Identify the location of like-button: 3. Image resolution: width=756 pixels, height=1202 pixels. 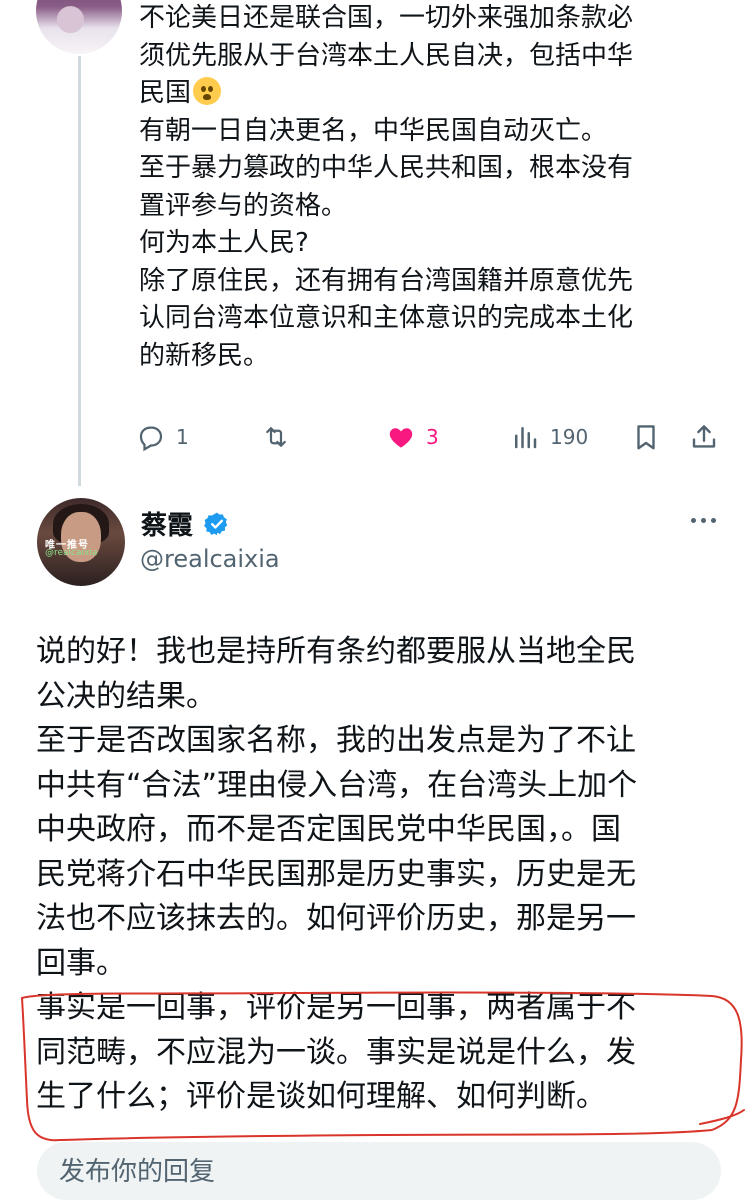
(412, 437).